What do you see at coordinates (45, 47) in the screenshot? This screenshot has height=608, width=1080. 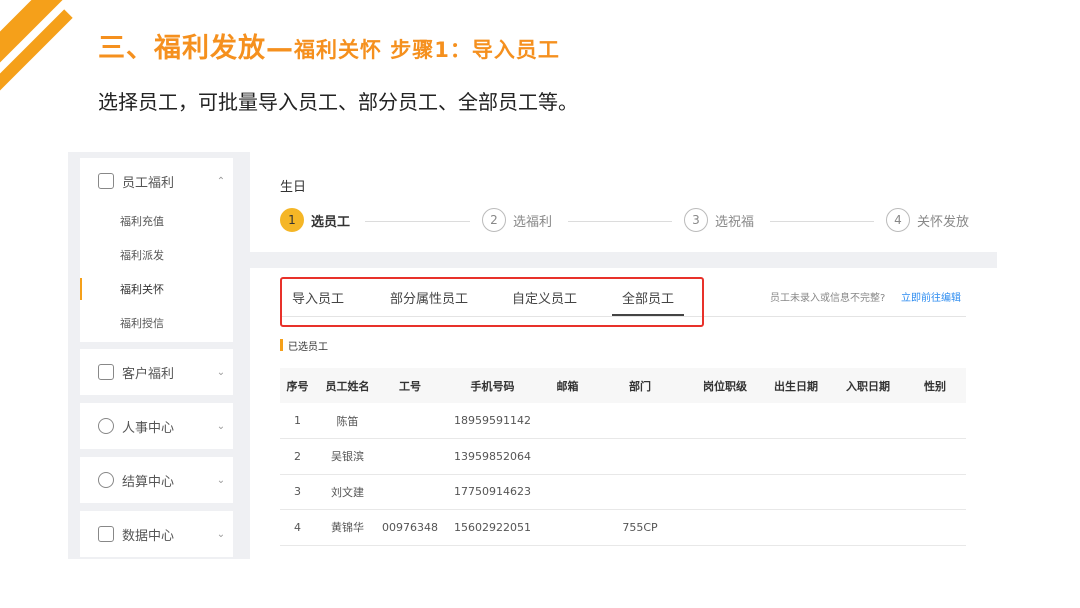 I see `corner-decoration` at bounding box center [45, 47].